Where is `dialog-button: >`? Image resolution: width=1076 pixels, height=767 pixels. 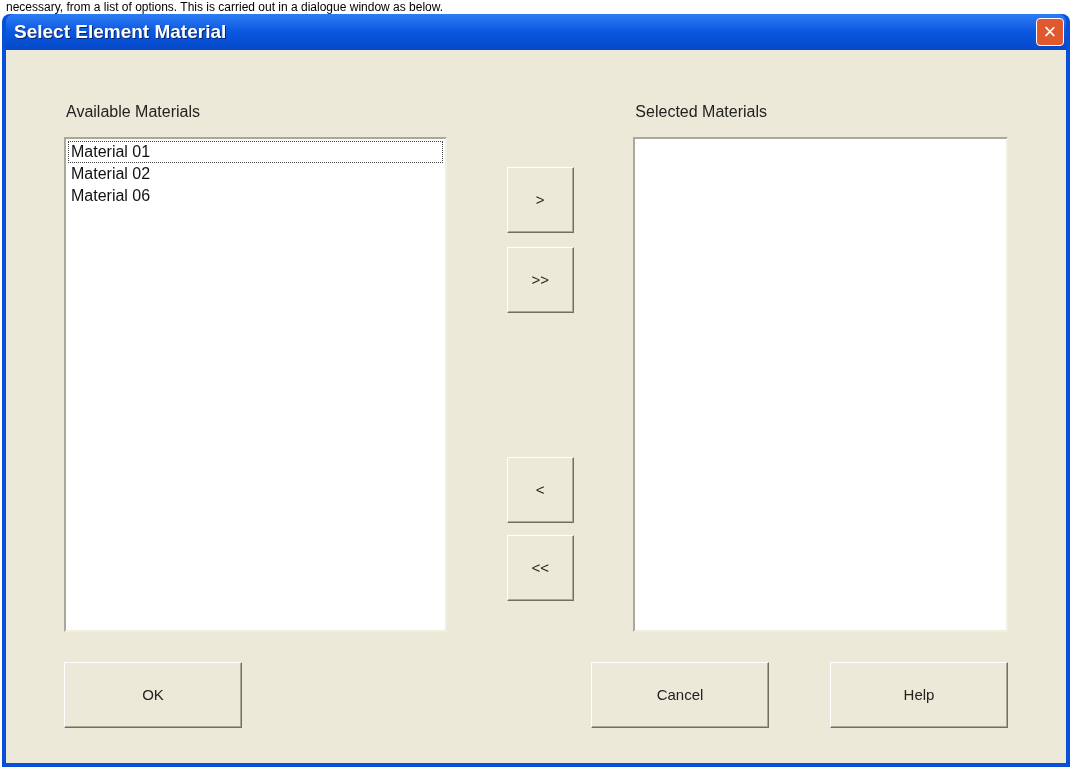 dialog-button: > is located at coordinates (540, 200).